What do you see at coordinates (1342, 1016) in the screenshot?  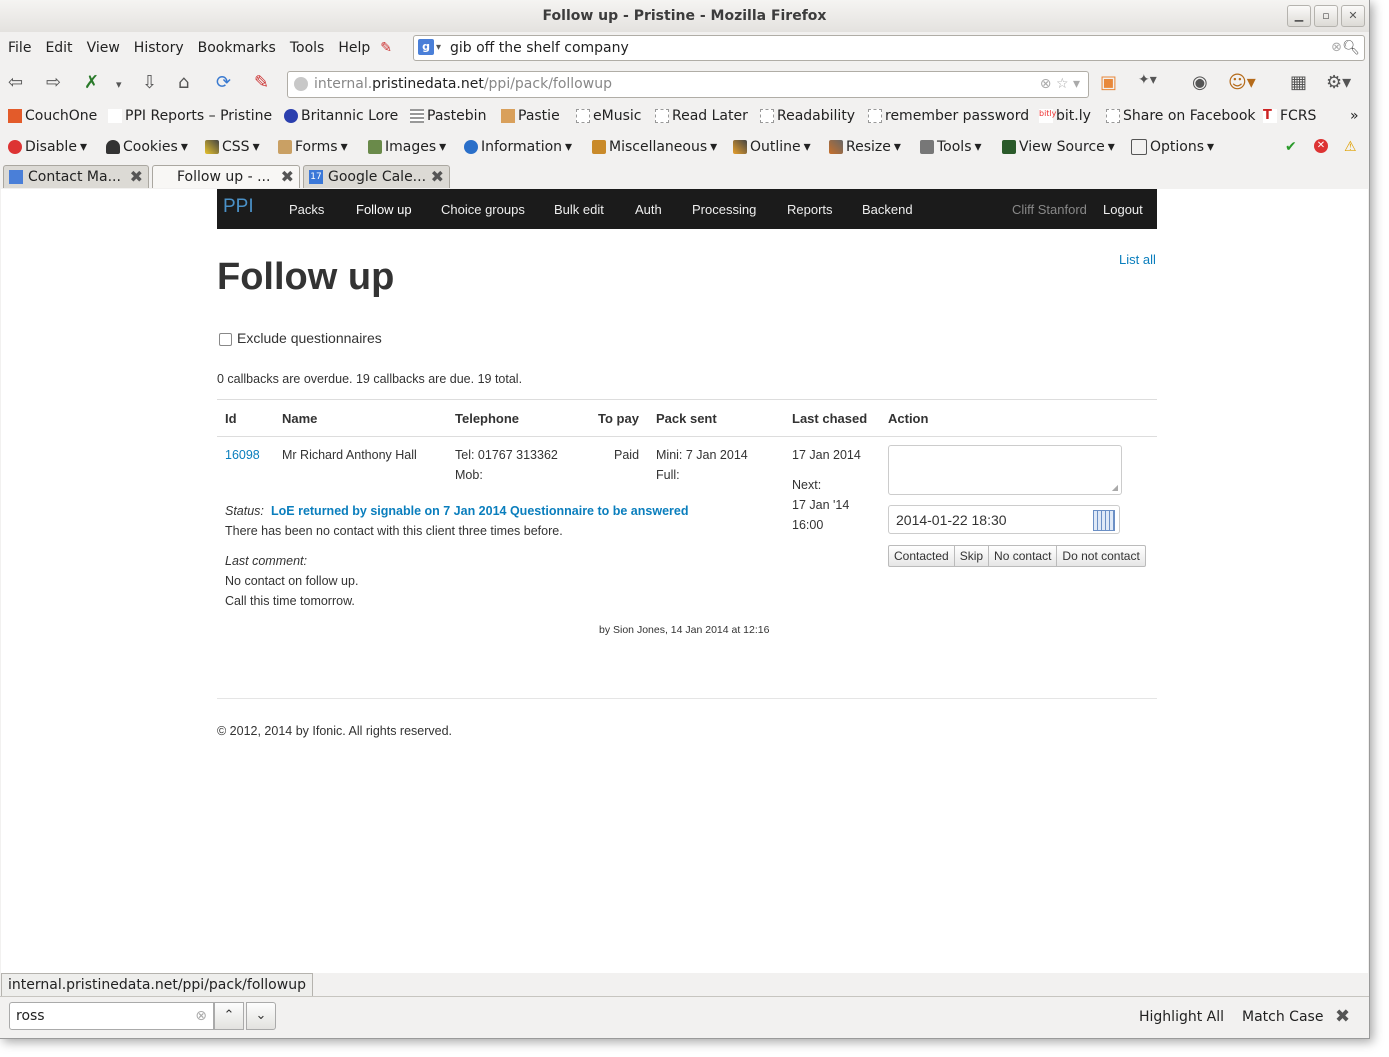 I see `close-find-bar-icon: ✖` at bounding box center [1342, 1016].